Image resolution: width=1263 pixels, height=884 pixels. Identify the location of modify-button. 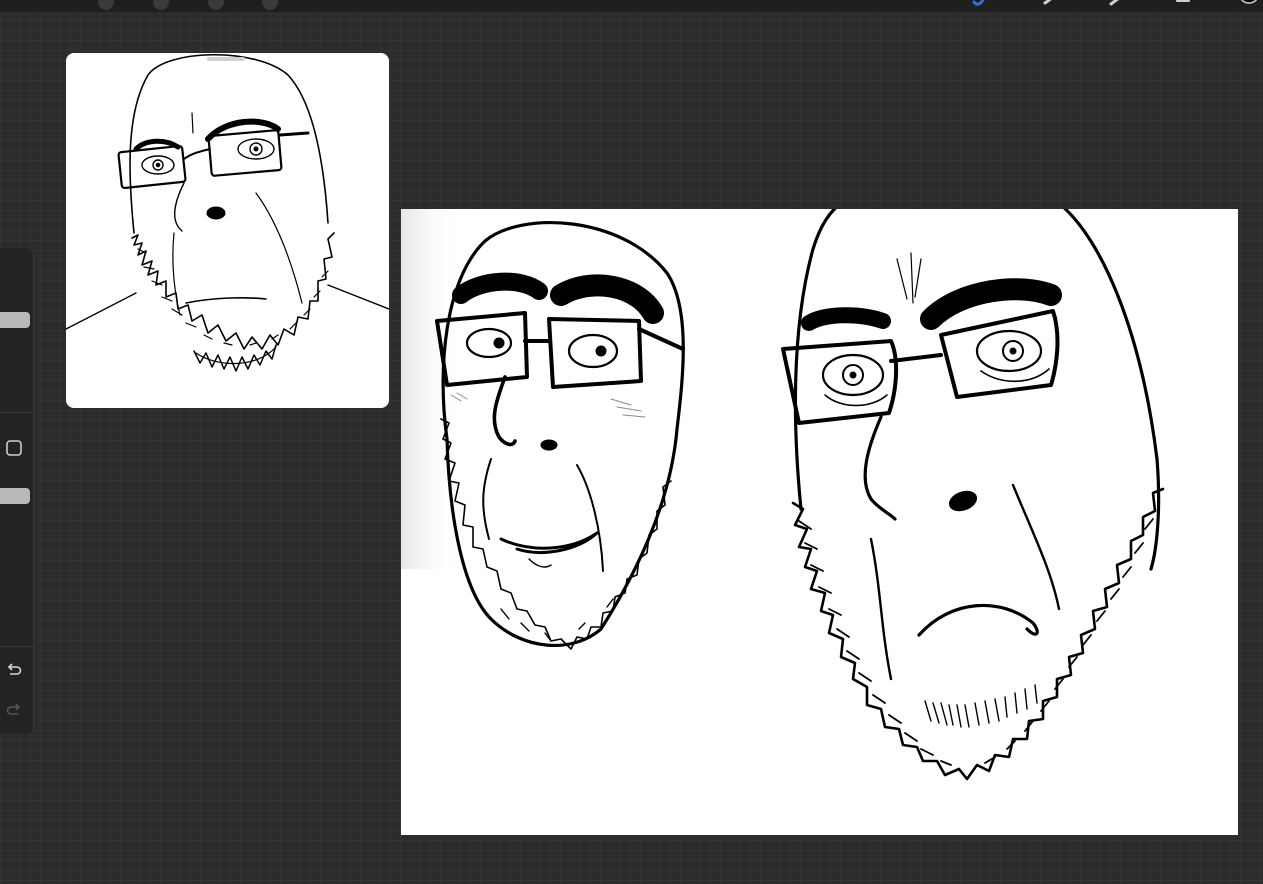
(14, 448).